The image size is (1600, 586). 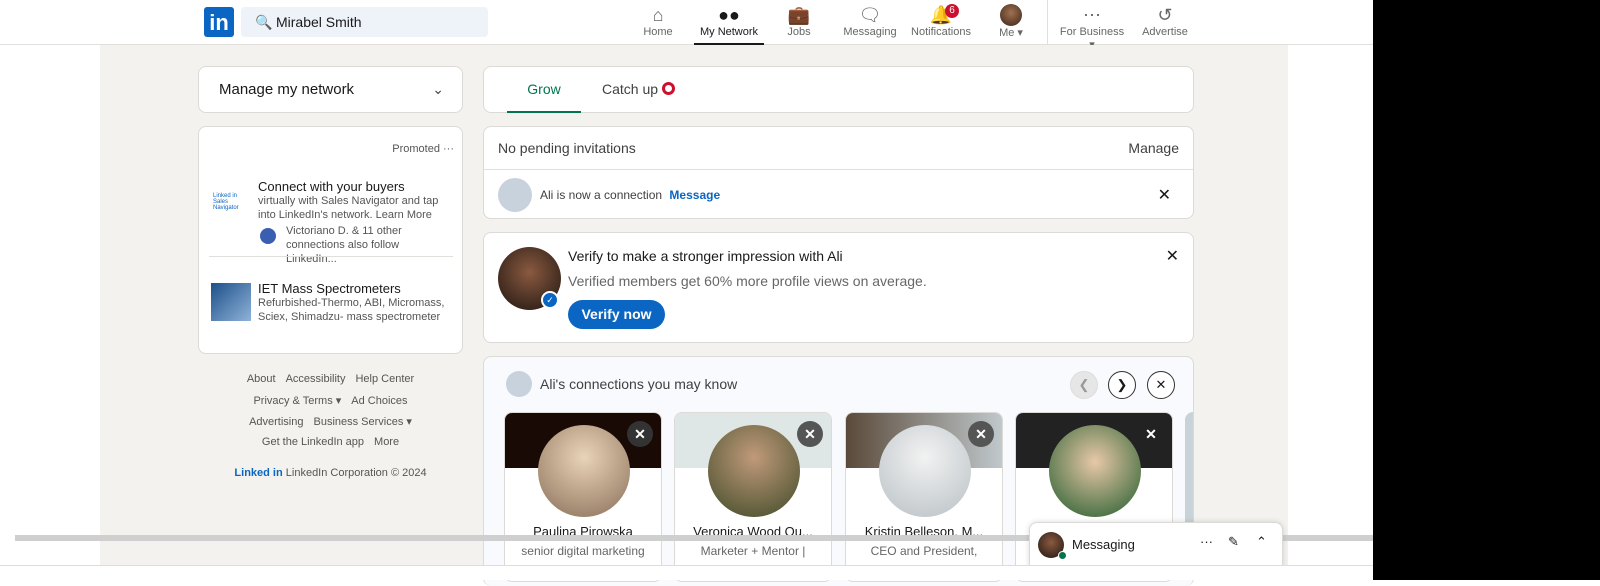 What do you see at coordinates (941, 32) in the screenshot?
I see `nav-label: Notifications` at bounding box center [941, 32].